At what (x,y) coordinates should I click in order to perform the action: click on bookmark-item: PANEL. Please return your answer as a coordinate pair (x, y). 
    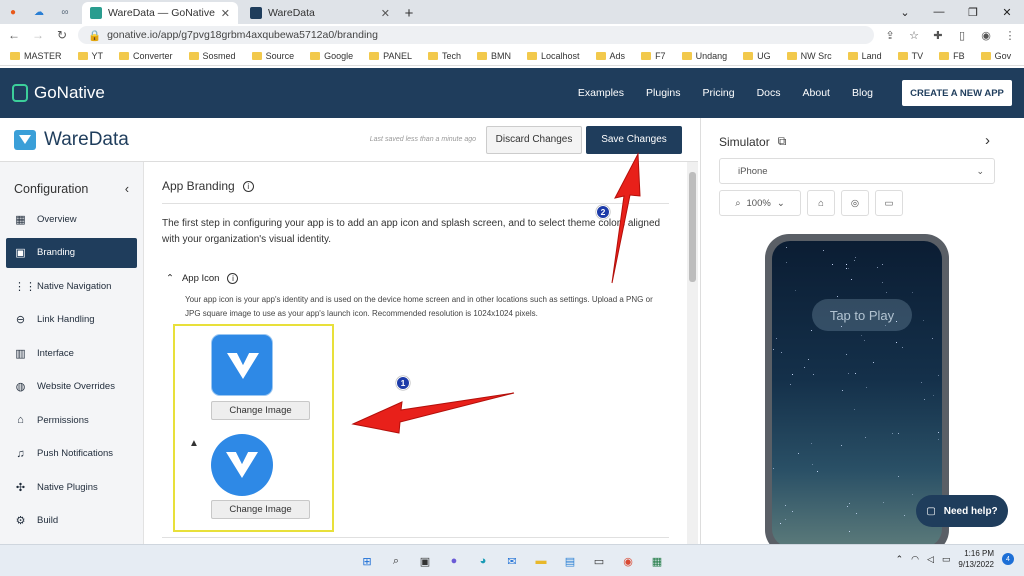
    Looking at the image, I should click on (390, 56).